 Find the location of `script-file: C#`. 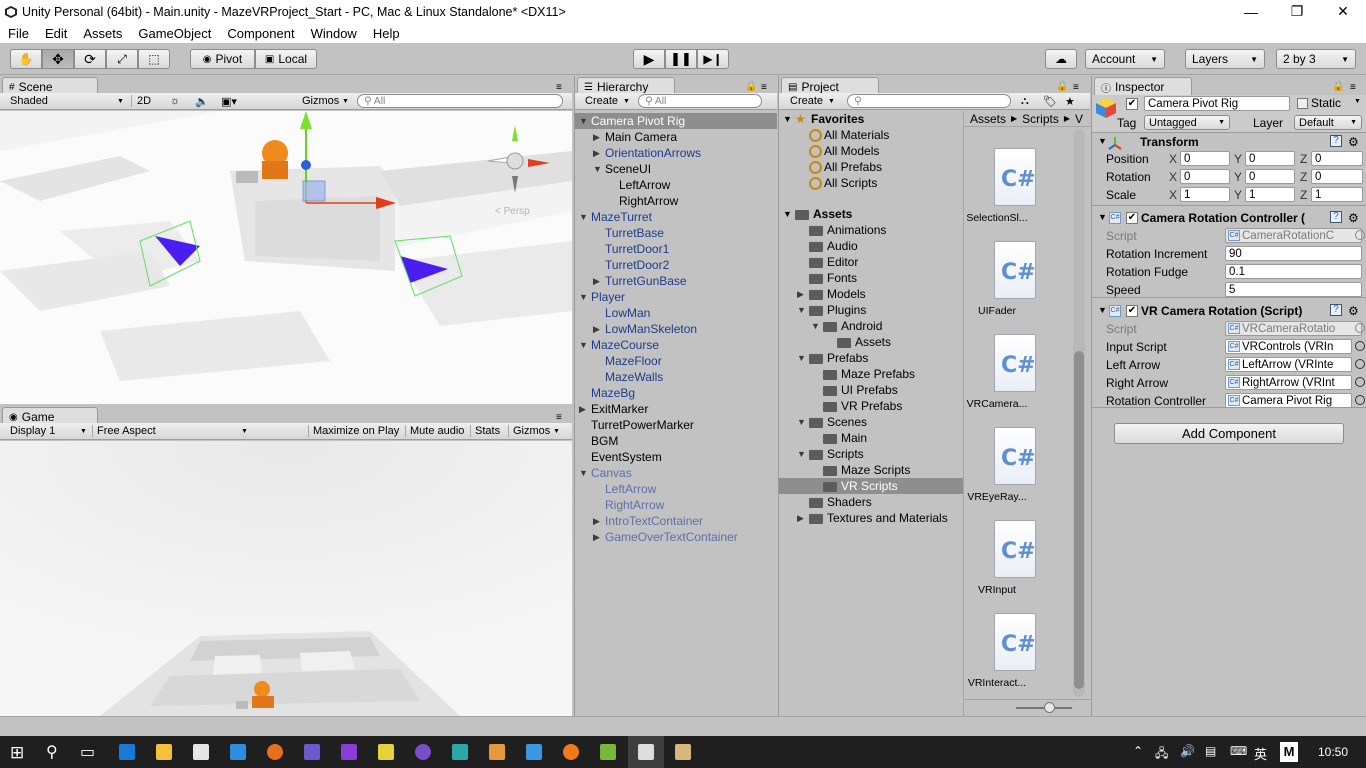

script-file: C# is located at coordinates (1011, 177).